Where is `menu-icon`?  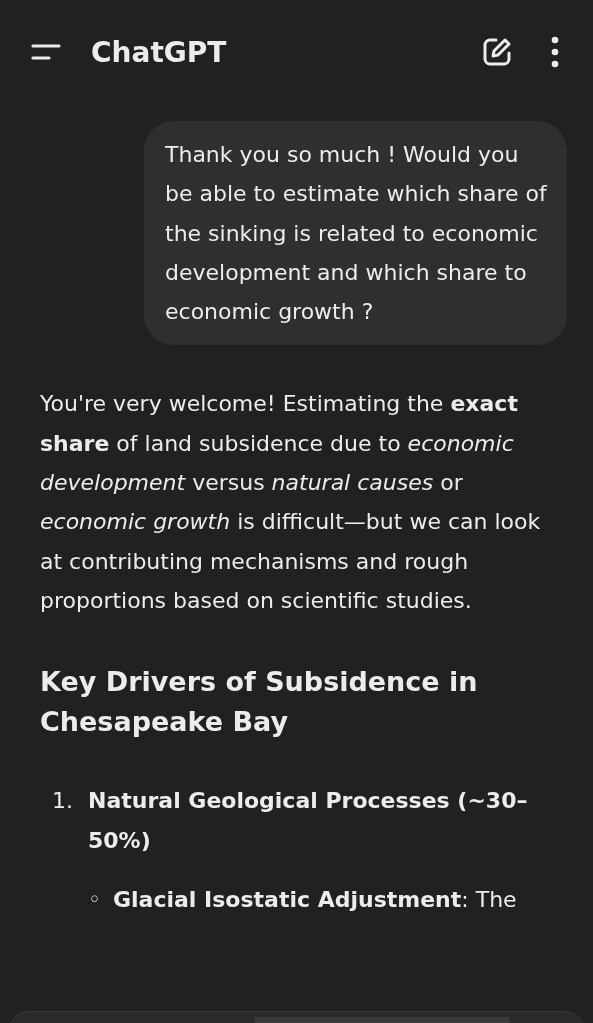 menu-icon is located at coordinates (46, 52).